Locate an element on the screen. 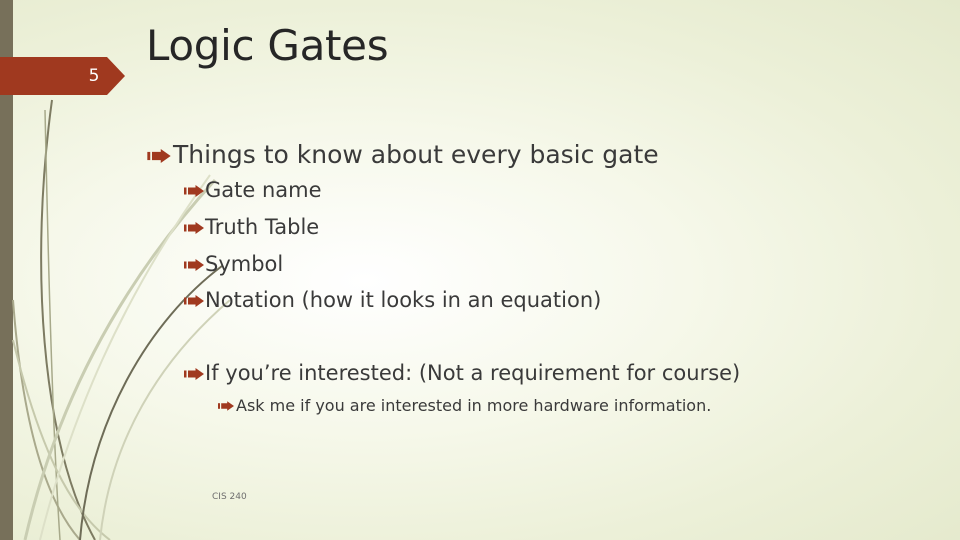  bullet-text: Things to know about every basic gate is located at coordinates (416, 154).